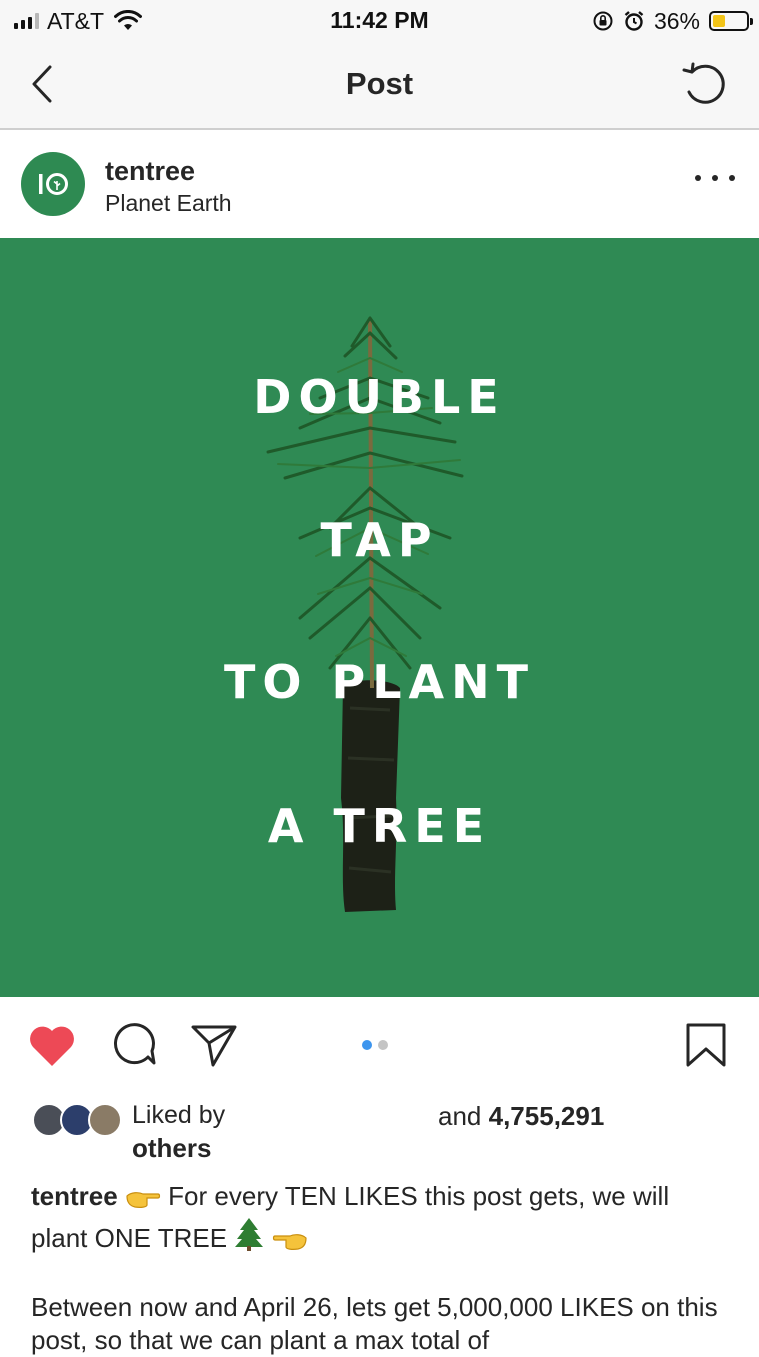  I want to click on evergreen-tree-emoji-icon, so click(249, 1238).